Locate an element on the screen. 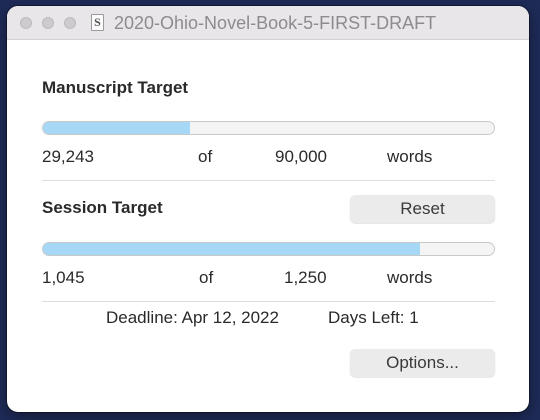 This screenshot has height=420, width=540. manuscript-of-label: of is located at coordinates (205, 156).